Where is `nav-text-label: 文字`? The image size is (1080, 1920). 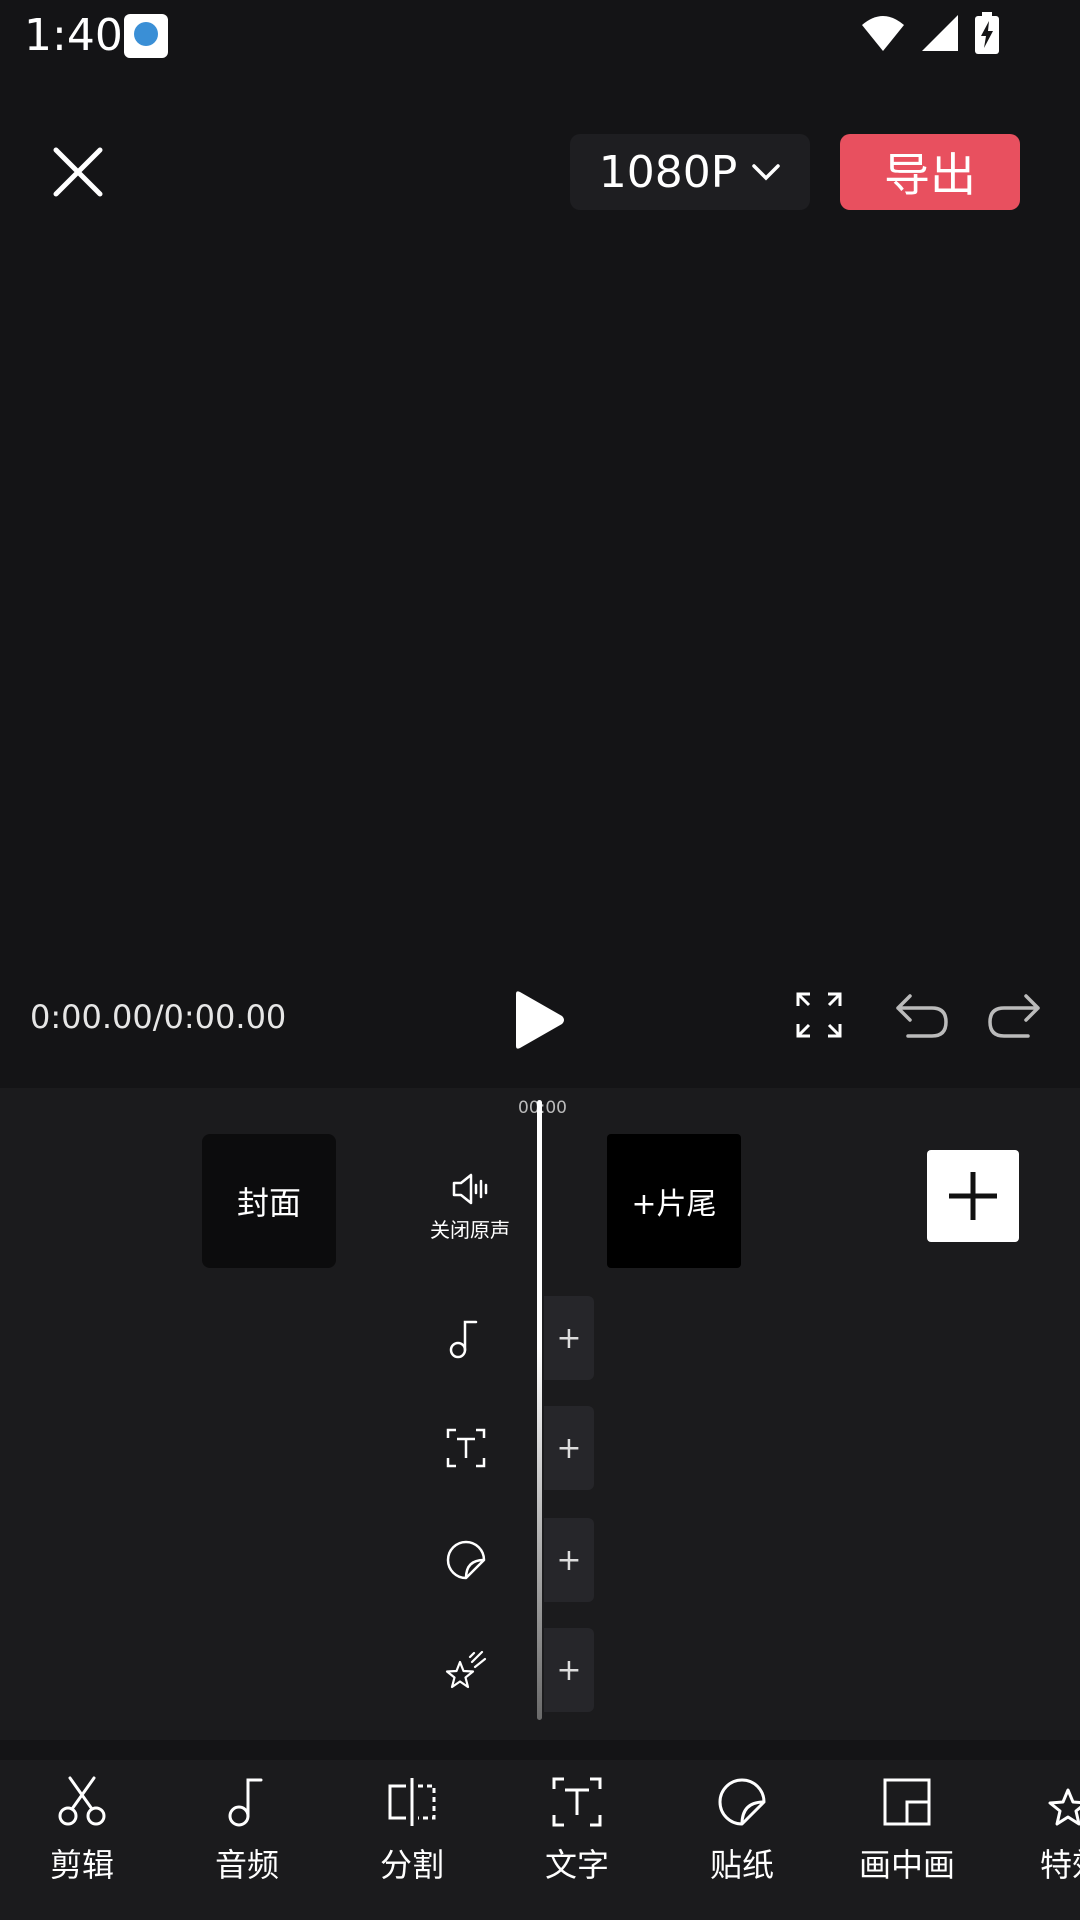 nav-text-label: 文字 is located at coordinates (576, 1865).